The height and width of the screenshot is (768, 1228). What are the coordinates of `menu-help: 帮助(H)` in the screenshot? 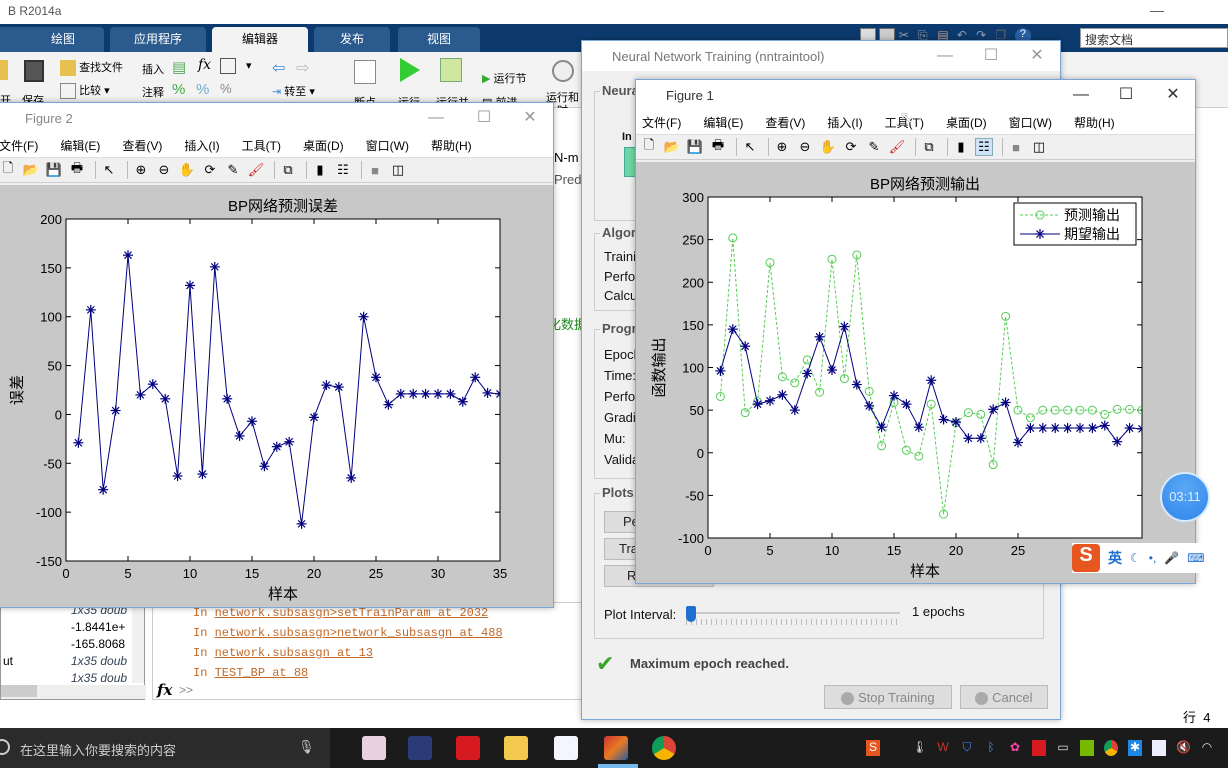 It's located at (451, 145).